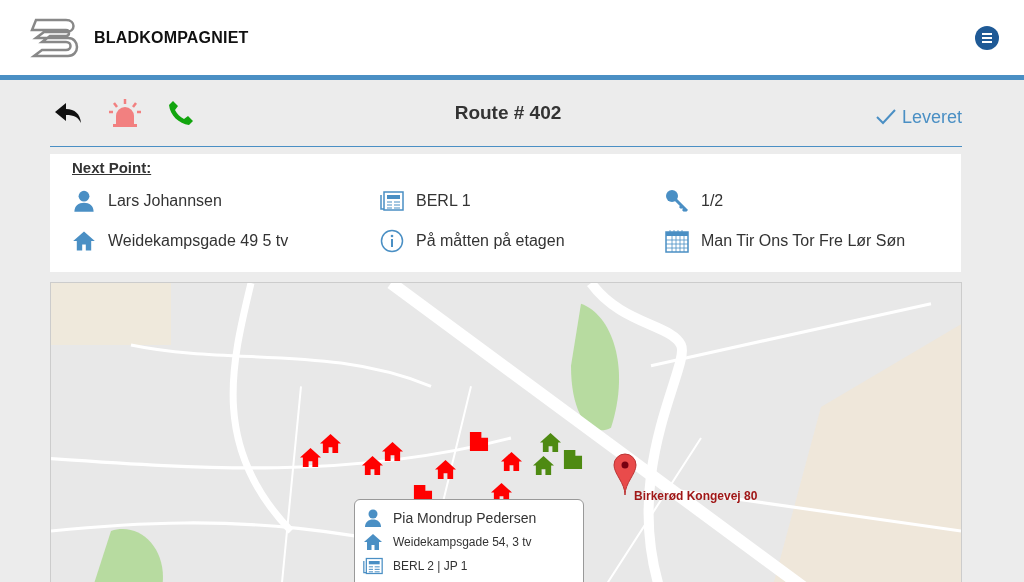 This screenshot has height=582, width=1024. What do you see at coordinates (125, 113) in the screenshot?
I see `alarm-button` at bounding box center [125, 113].